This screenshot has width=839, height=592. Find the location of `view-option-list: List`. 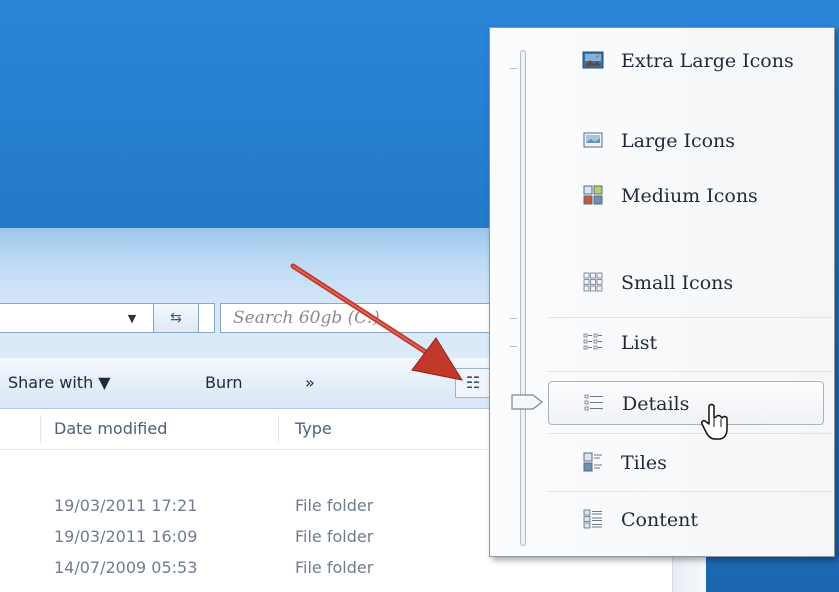

view-option-list: List is located at coordinates (686, 343).